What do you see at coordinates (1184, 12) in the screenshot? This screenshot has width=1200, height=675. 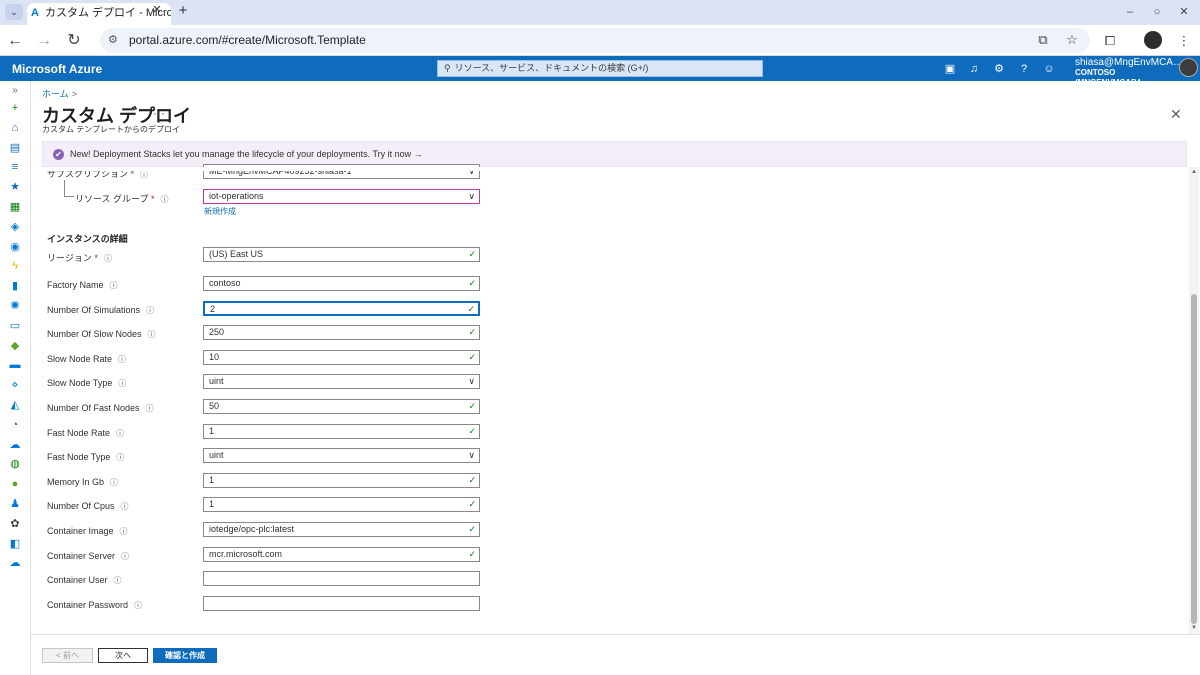 I see `window-close-button: ✕` at bounding box center [1184, 12].